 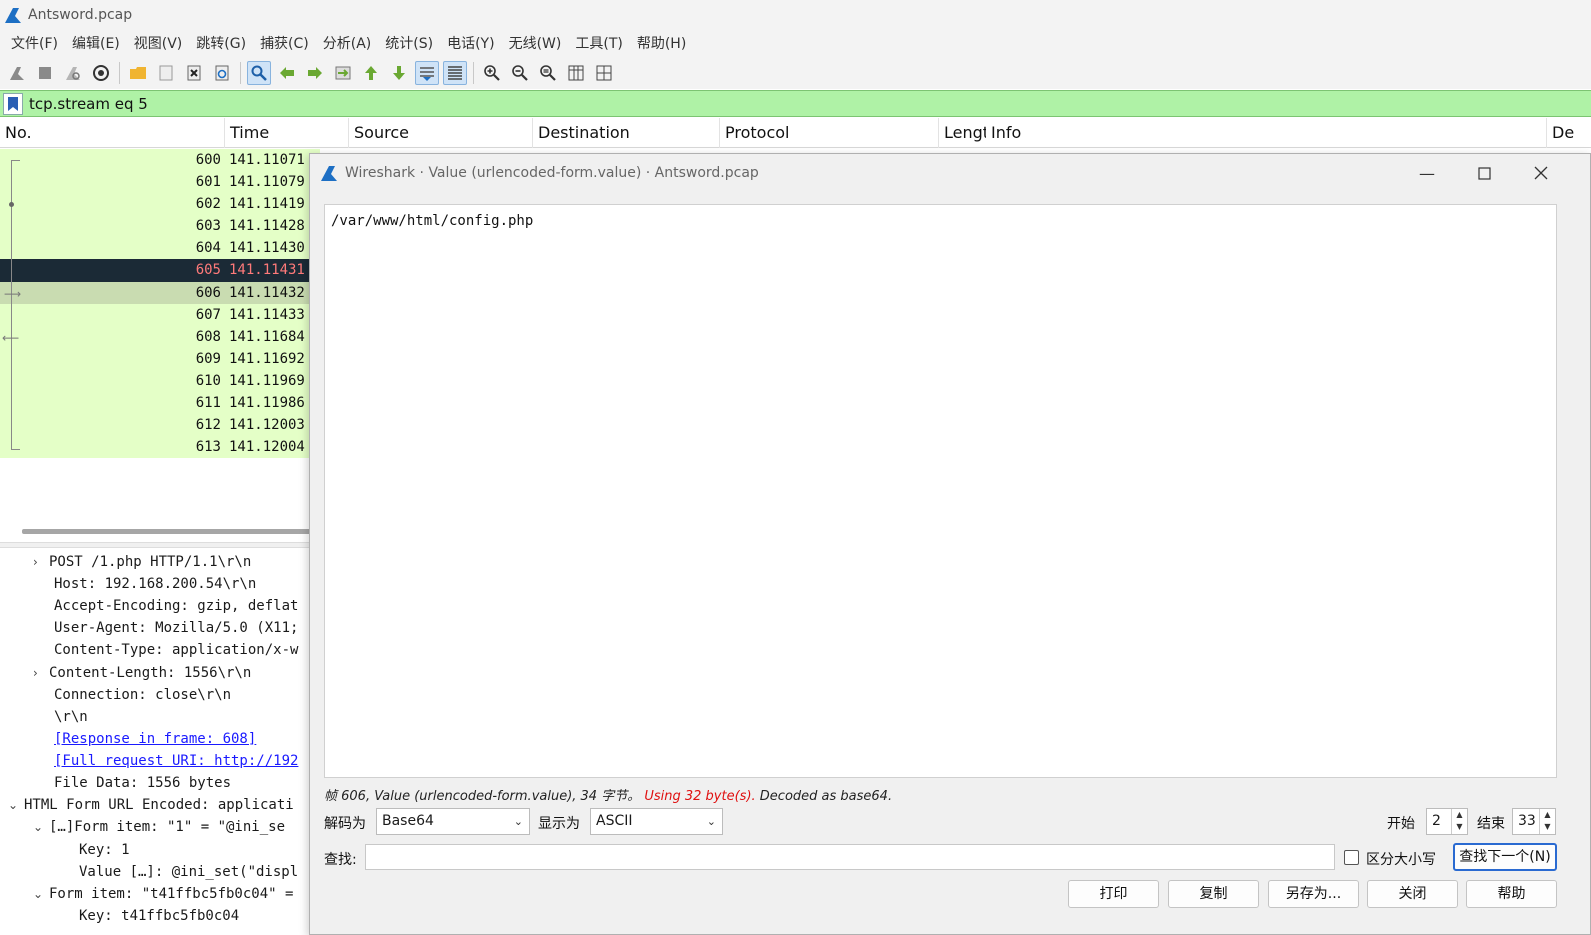 What do you see at coordinates (160, 447) in the screenshot?
I see `packet-row: 613 141.12004` at bounding box center [160, 447].